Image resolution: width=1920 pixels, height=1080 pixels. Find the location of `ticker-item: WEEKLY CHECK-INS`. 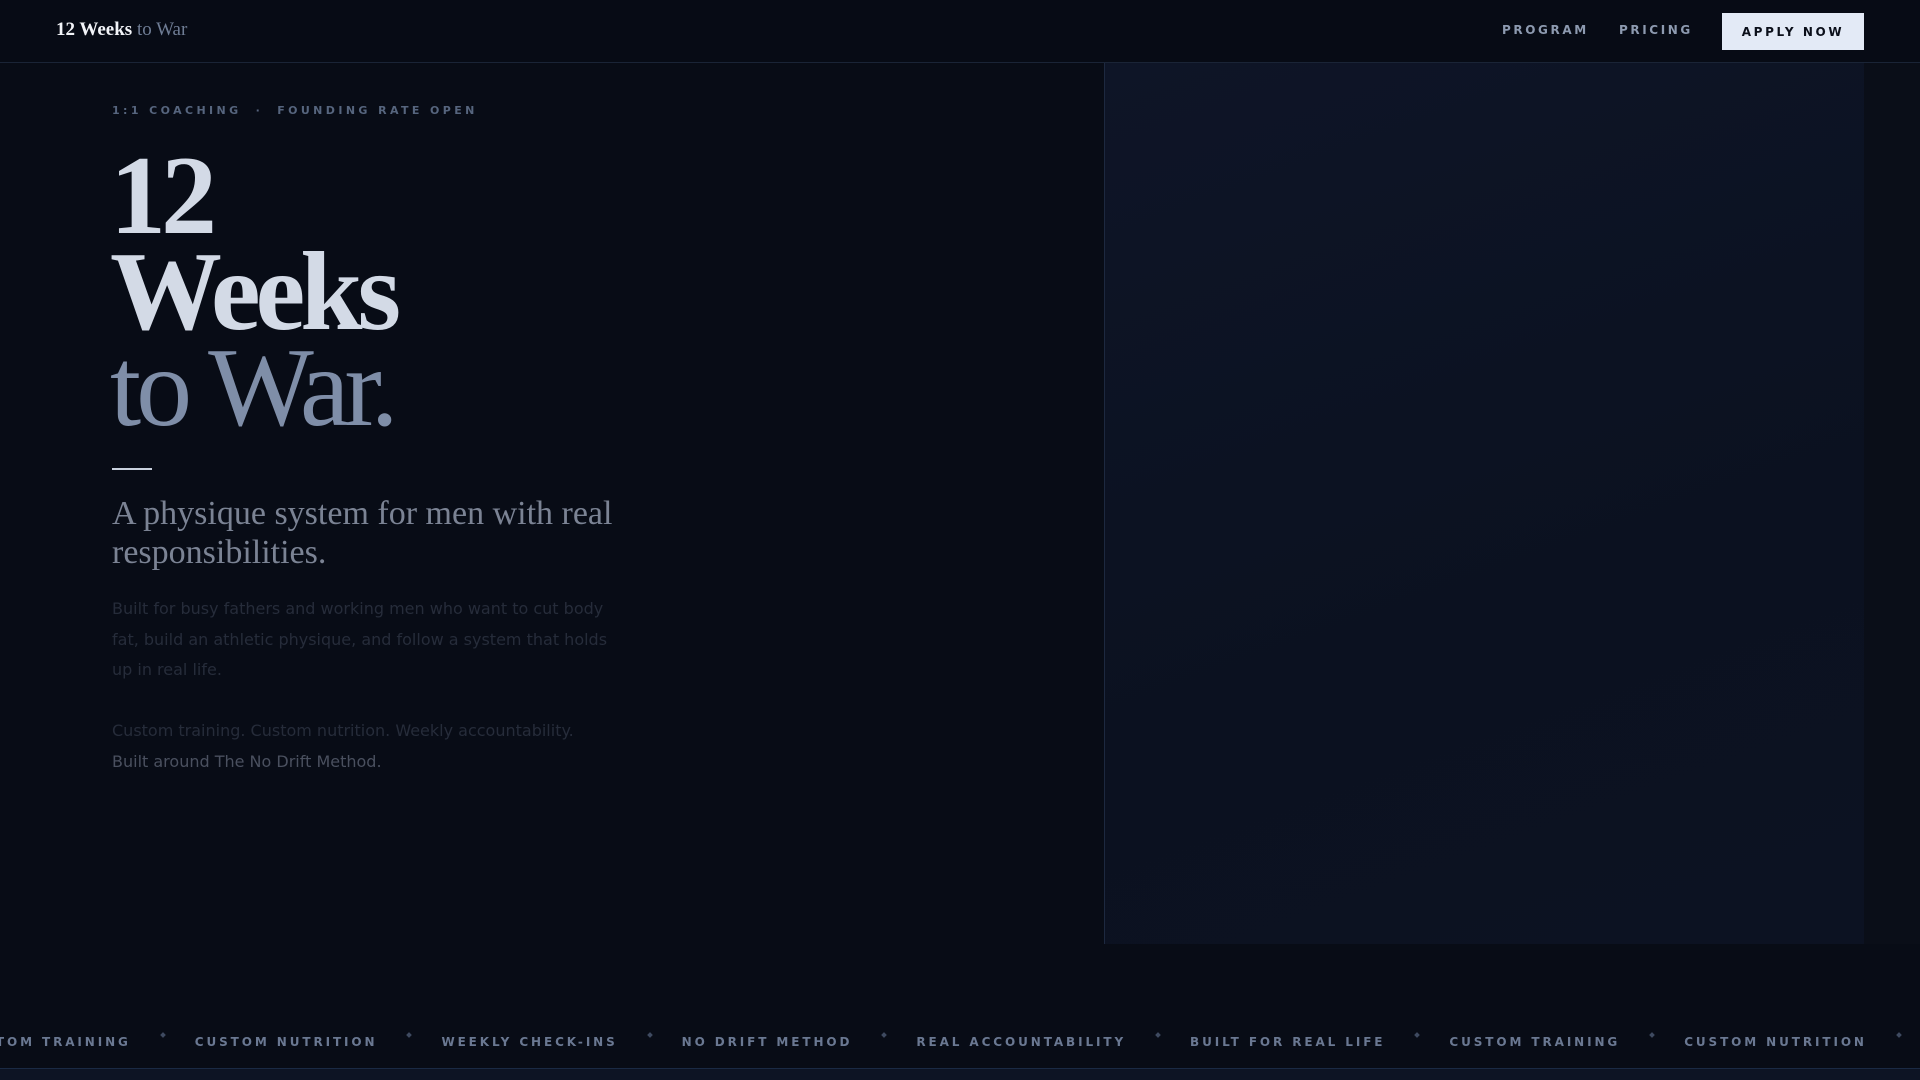

ticker-item: WEEKLY CHECK-INS is located at coordinates (529, 1042).